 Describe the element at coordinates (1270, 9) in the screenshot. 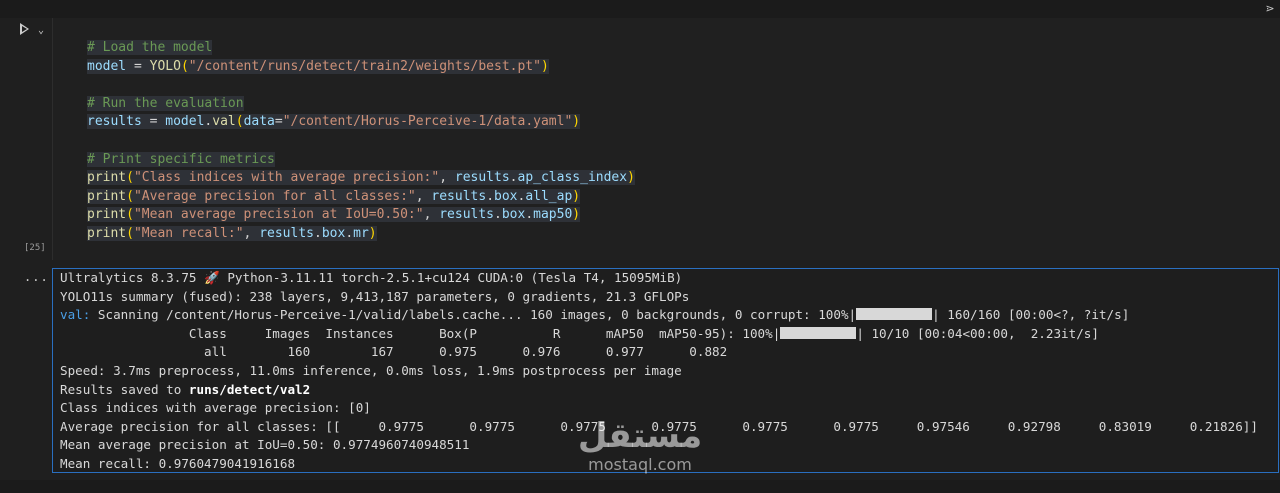

I see `split-editor-icon: ⋗` at that location.